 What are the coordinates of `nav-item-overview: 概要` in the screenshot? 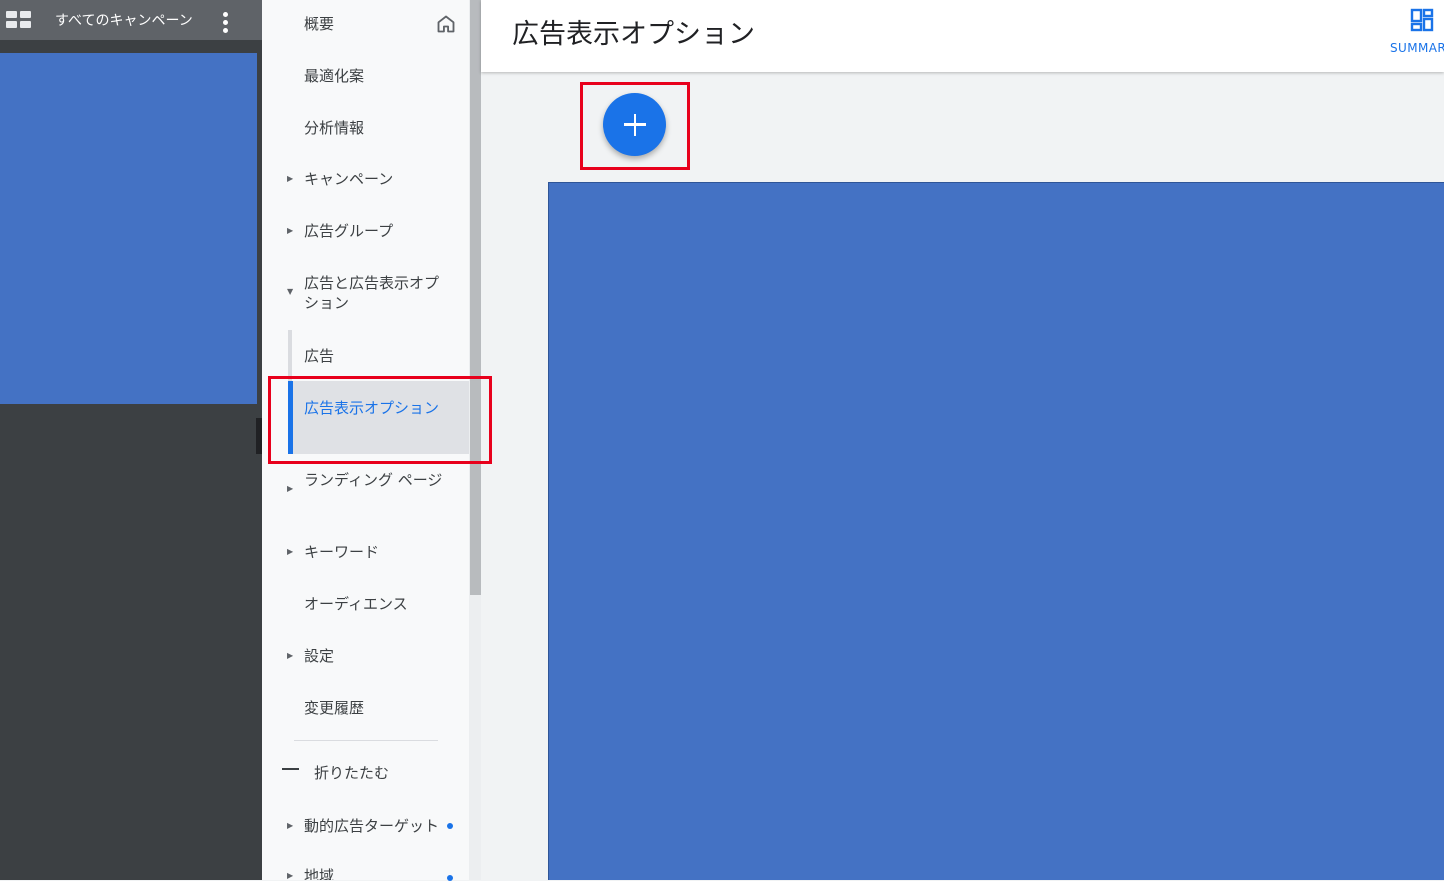 It's located at (365, 26).